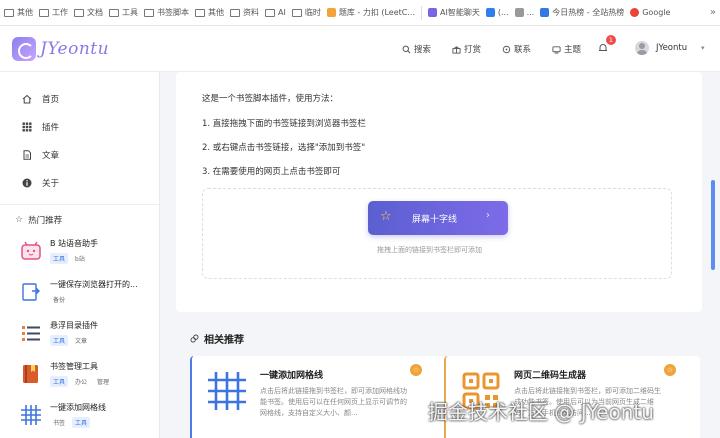 Image resolution: width=720 pixels, height=438 pixels. I want to click on sidebar-nav: 首页 插件 文章 关于, so click(40, 141).